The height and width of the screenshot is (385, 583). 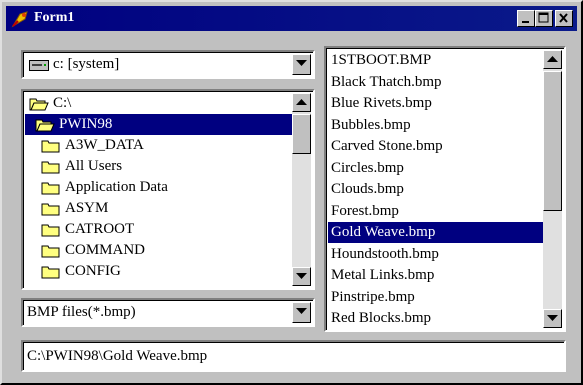 What do you see at coordinates (160, 166) in the screenshot?
I see `directory-item: All Users` at bounding box center [160, 166].